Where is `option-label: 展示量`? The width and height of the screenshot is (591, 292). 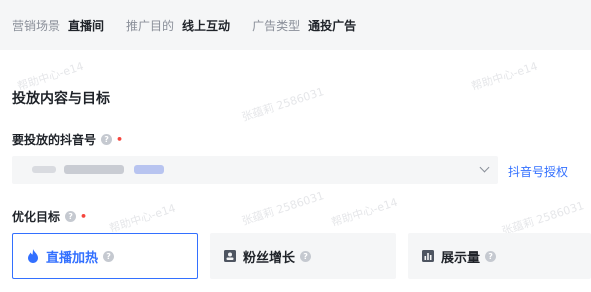 option-label: 展示量 is located at coordinates (461, 258).